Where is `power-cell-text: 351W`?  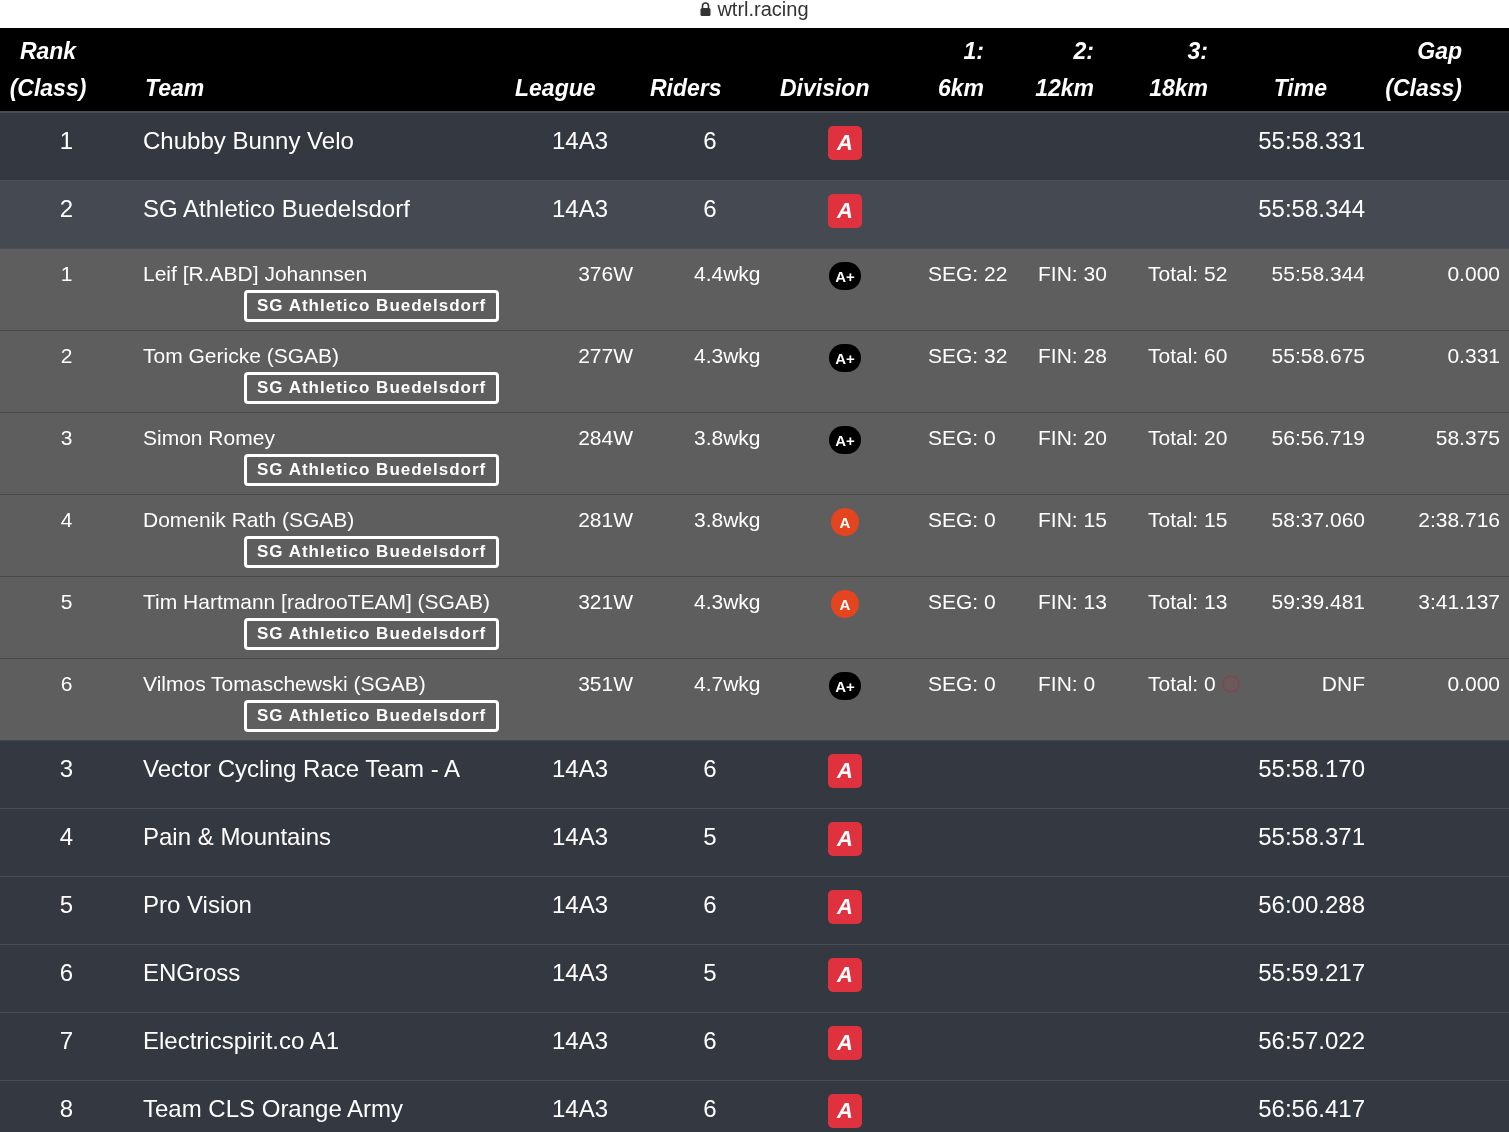
power-cell-text: 351W is located at coordinates (605, 684).